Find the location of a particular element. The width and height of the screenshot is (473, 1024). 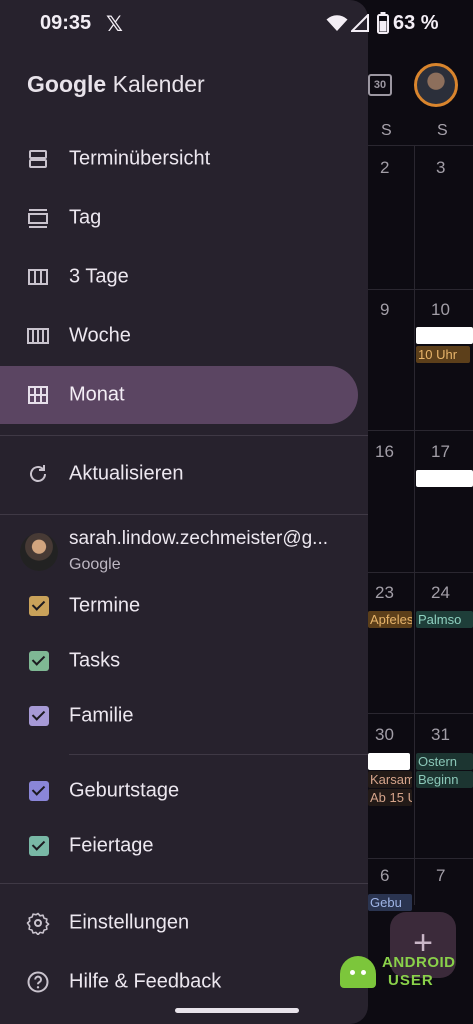

jump-to-today-icon: 30 is located at coordinates (380, 85).